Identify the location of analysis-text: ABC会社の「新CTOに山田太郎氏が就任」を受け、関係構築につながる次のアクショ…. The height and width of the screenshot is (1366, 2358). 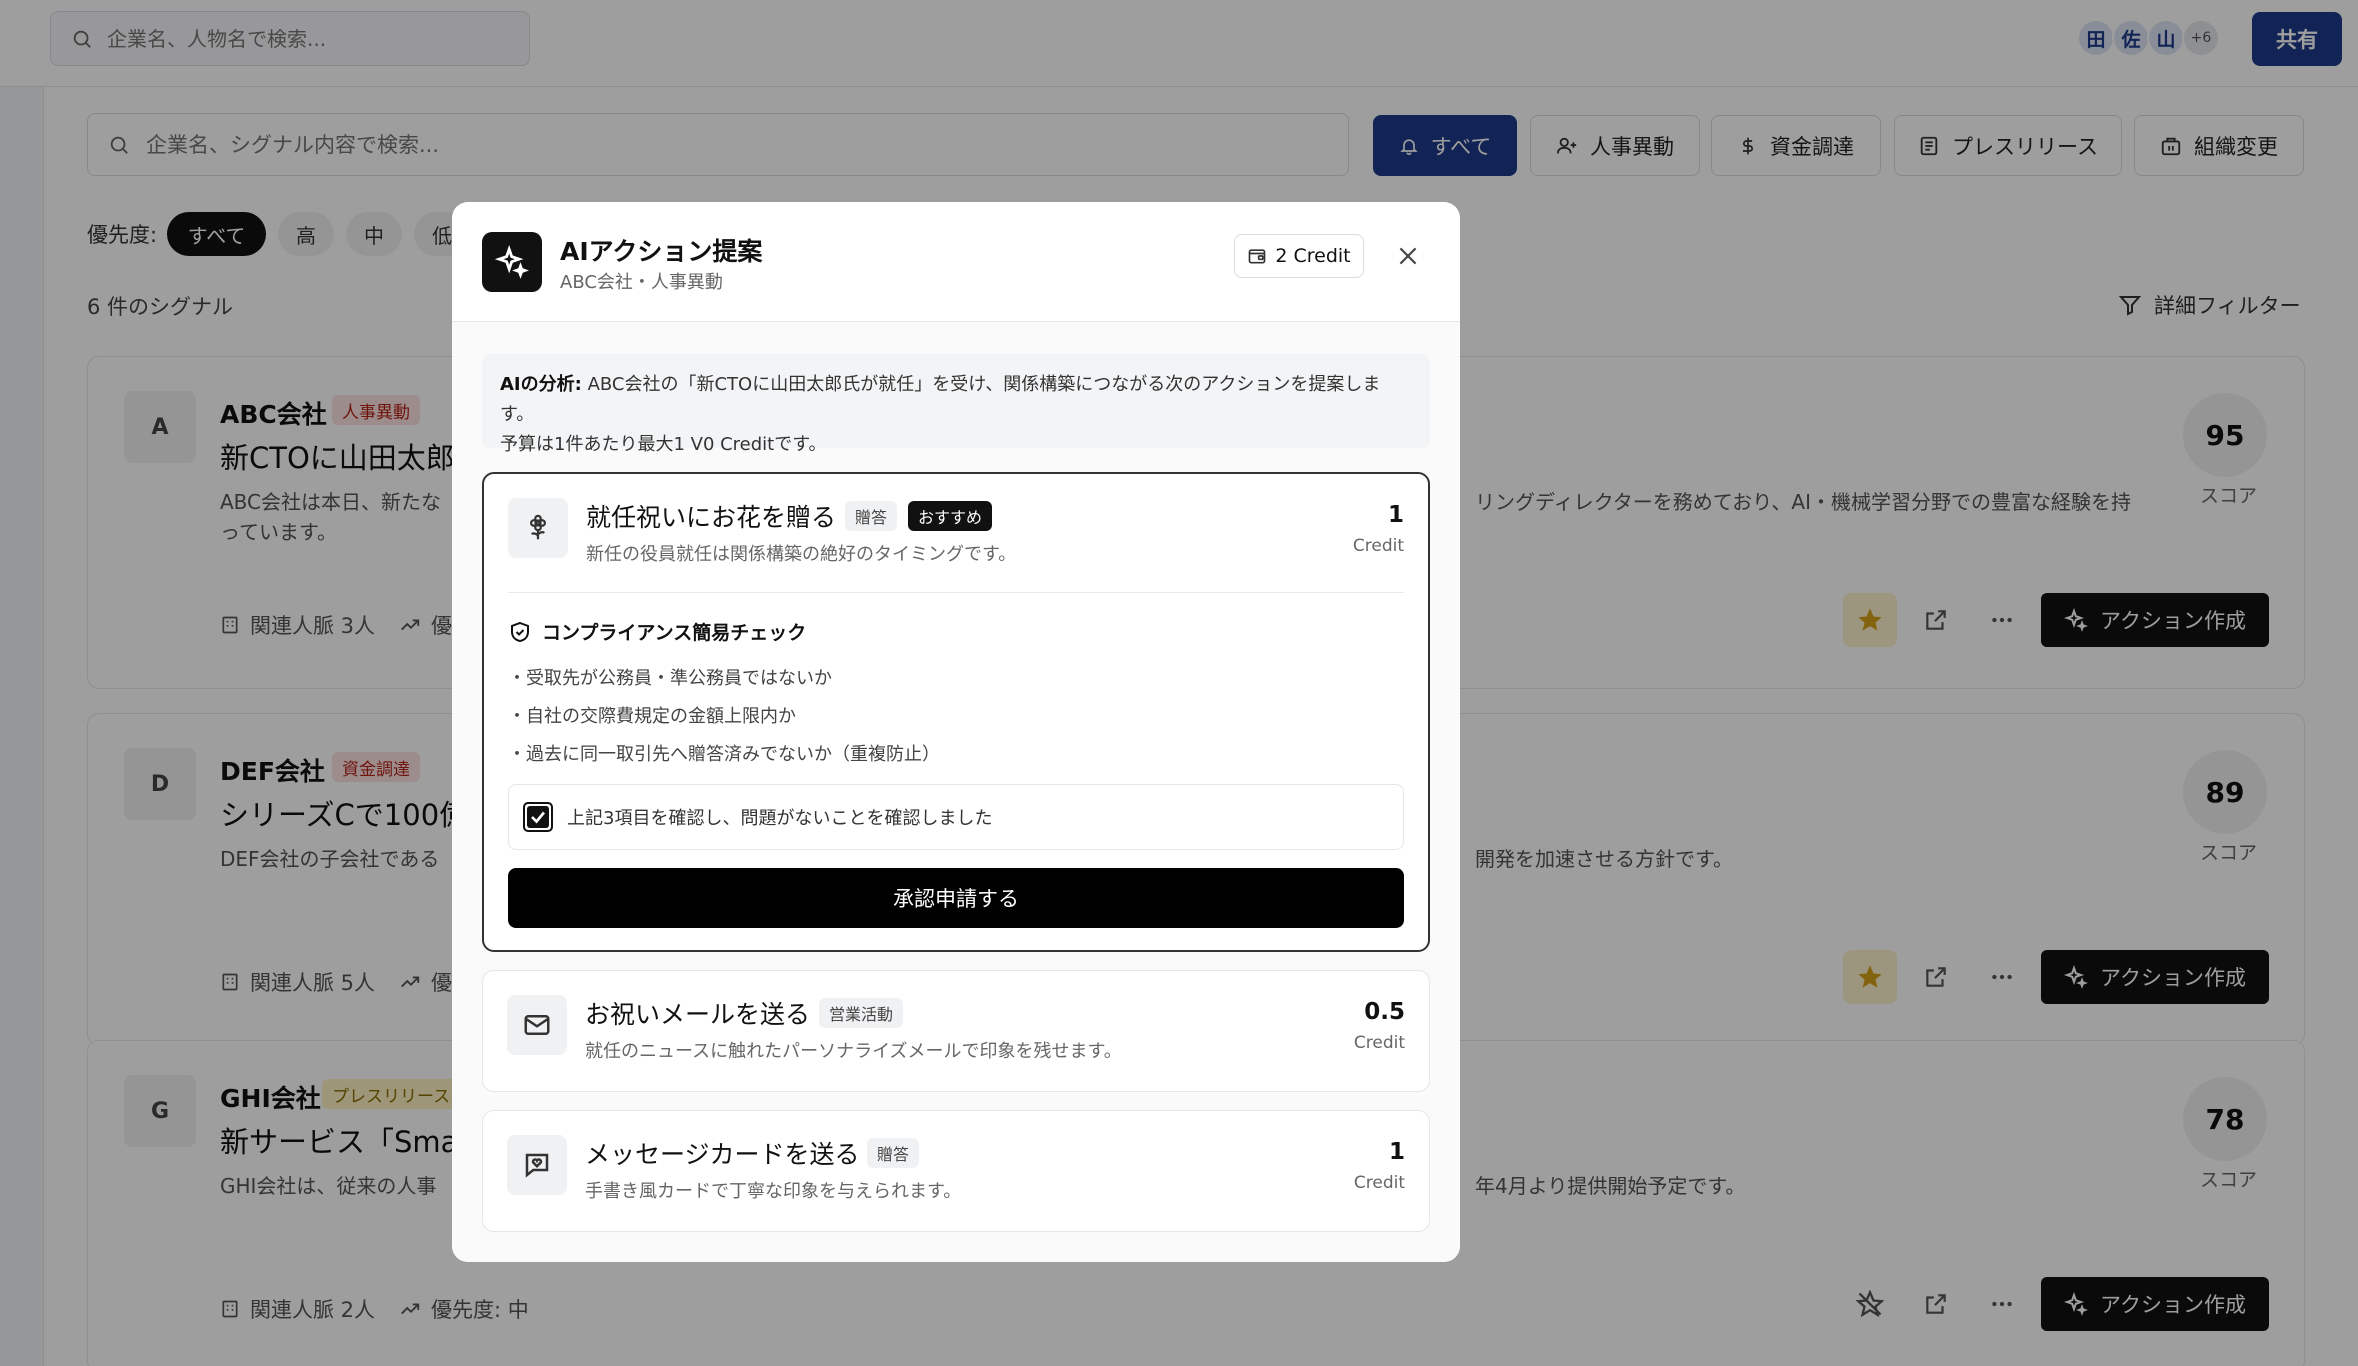
(940, 399).